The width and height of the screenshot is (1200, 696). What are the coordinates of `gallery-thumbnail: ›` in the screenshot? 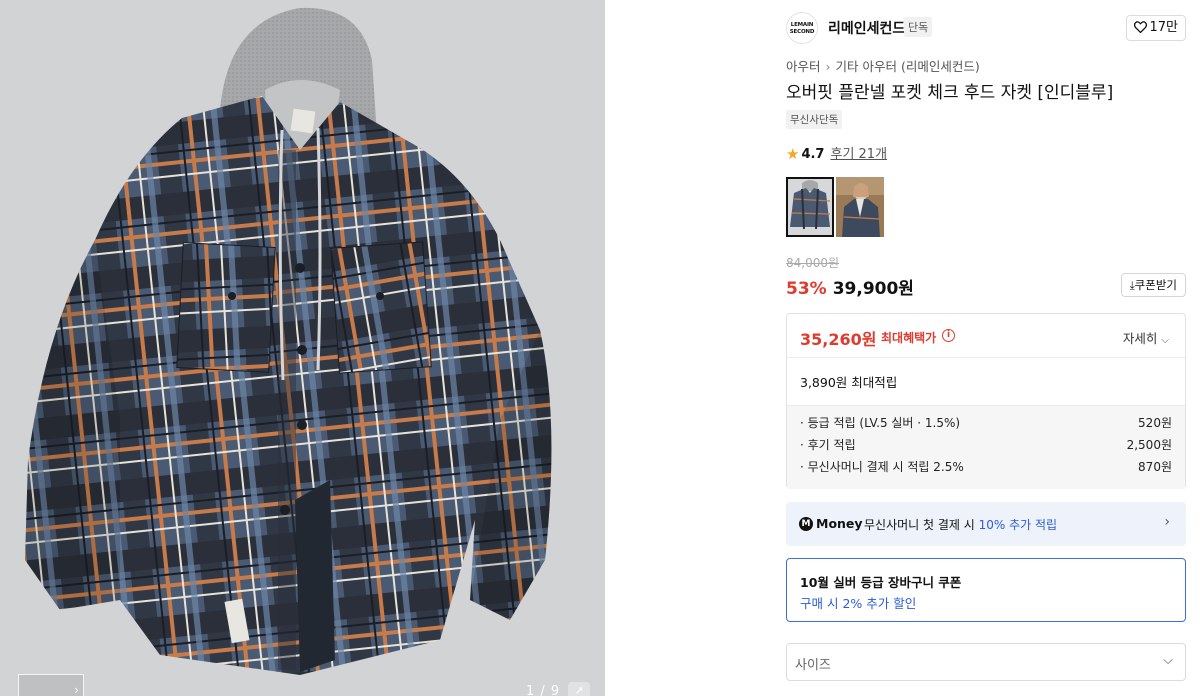 It's located at (51, 685).